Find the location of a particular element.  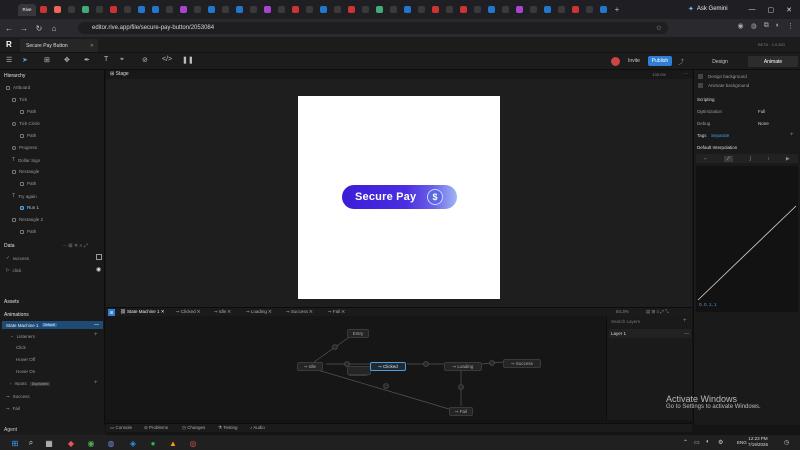

chrome-icon: ◉ is located at coordinates (91, 443).